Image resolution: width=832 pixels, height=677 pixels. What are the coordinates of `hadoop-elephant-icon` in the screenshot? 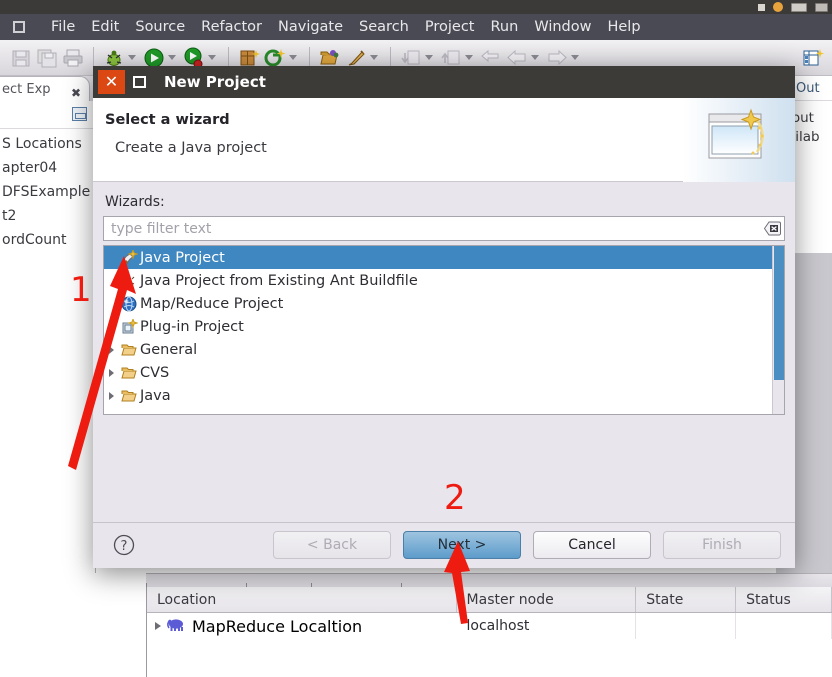 It's located at (176, 626).